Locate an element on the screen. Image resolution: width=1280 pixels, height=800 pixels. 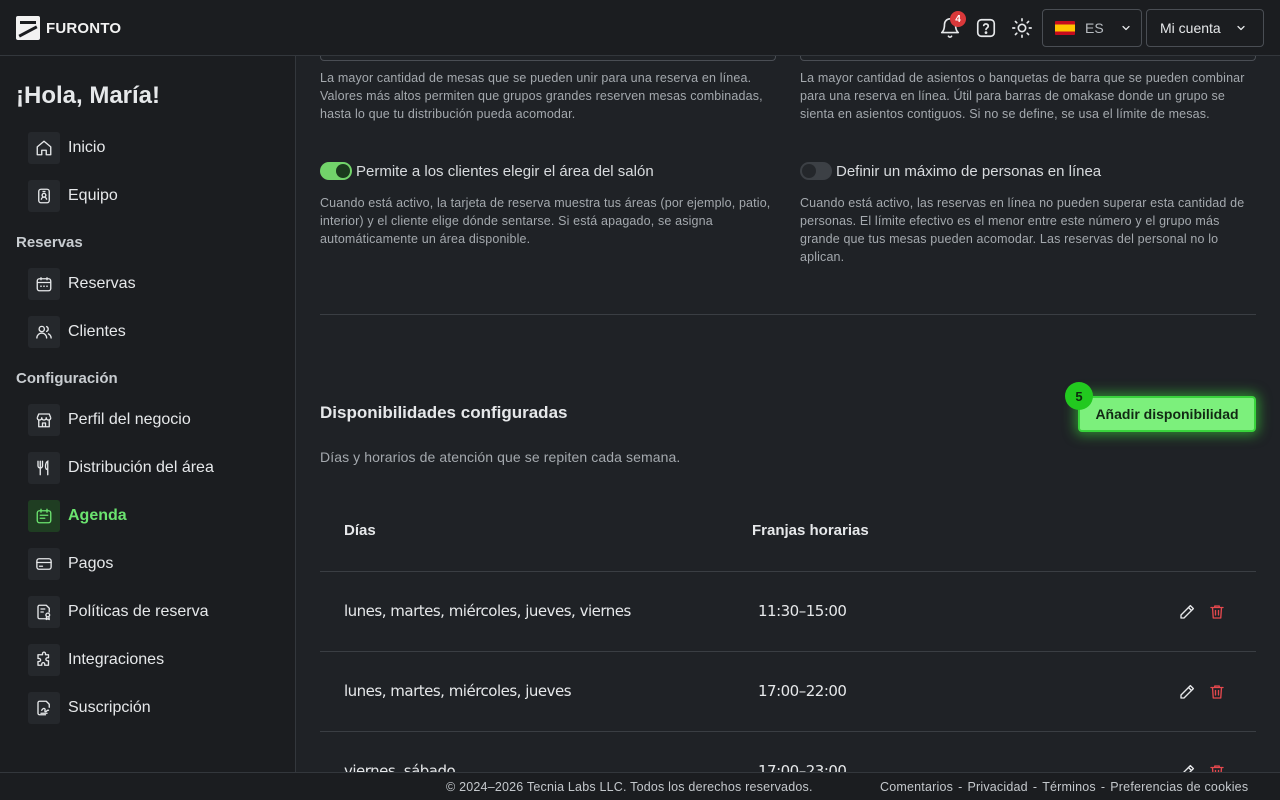
home-icon is located at coordinates (44, 148).